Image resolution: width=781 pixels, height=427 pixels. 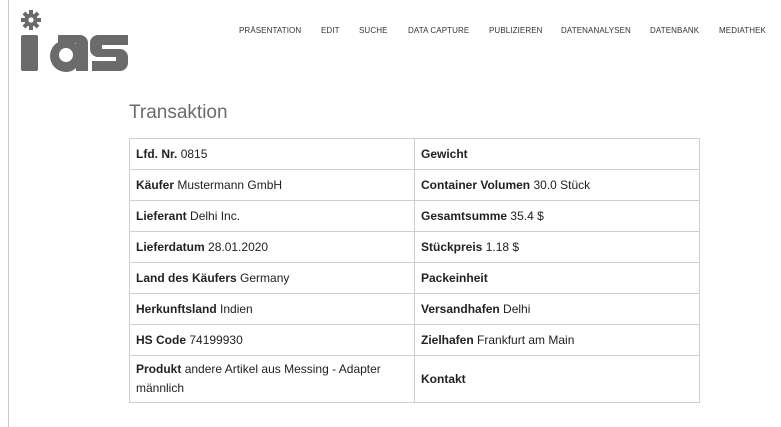 I want to click on field-value: 1.18 $, so click(x=502, y=246).